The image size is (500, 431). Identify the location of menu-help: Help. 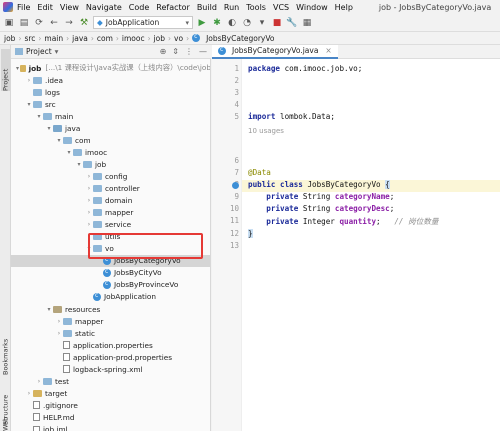
(344, 7).